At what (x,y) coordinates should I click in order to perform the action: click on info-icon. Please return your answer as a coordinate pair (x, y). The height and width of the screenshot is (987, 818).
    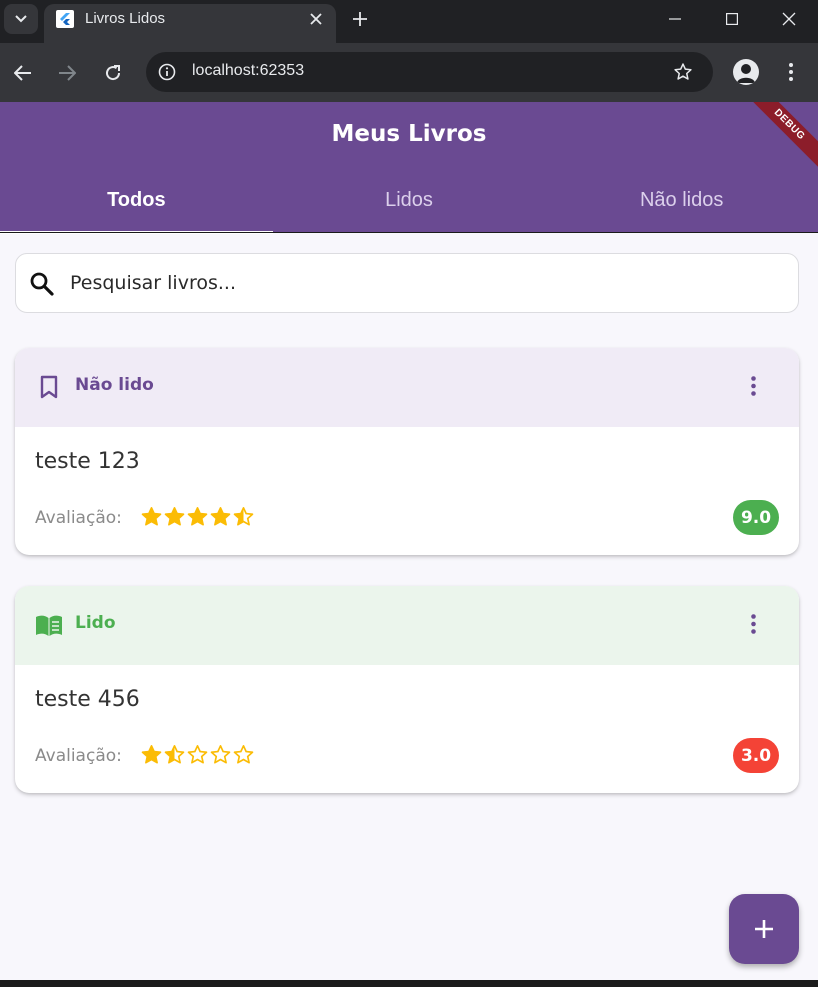
    Looking at the image, I should click on (167, 72).